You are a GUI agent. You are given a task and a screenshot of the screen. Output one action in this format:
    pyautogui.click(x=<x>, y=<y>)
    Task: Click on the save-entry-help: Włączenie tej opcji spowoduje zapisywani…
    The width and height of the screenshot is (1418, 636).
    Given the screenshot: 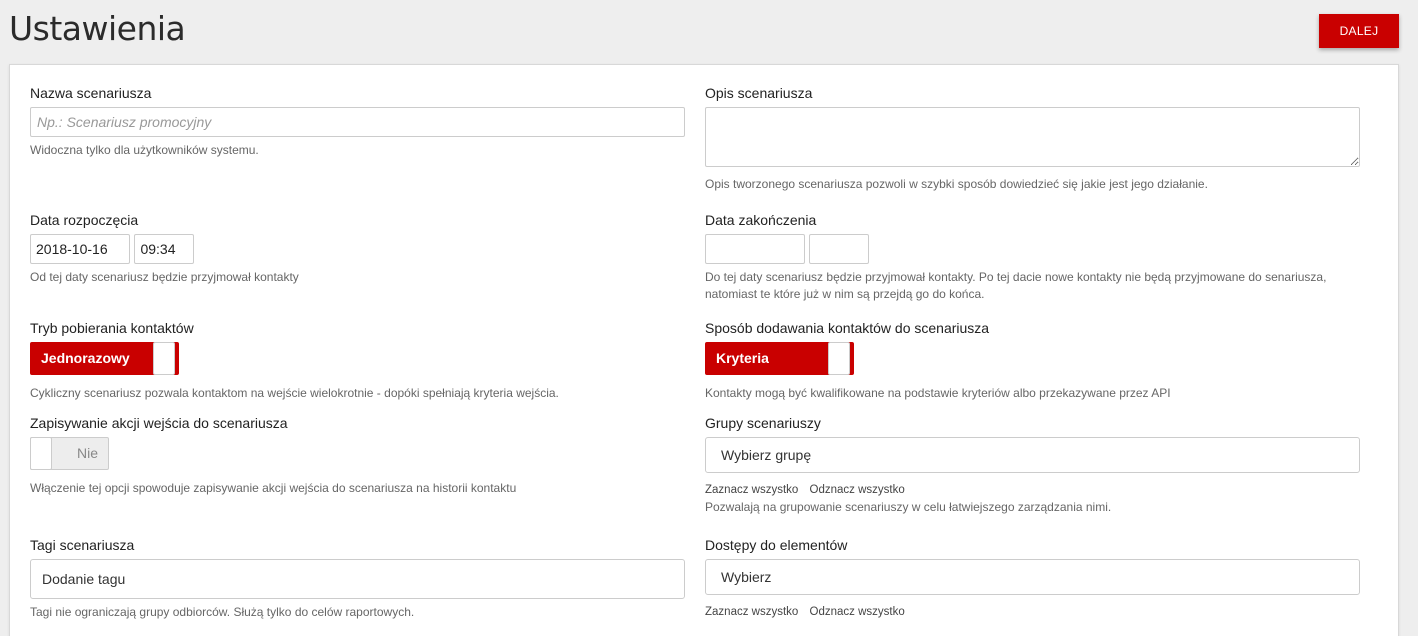 What is the action you would take?
    pyautogui.click(x=273, y=488)
    